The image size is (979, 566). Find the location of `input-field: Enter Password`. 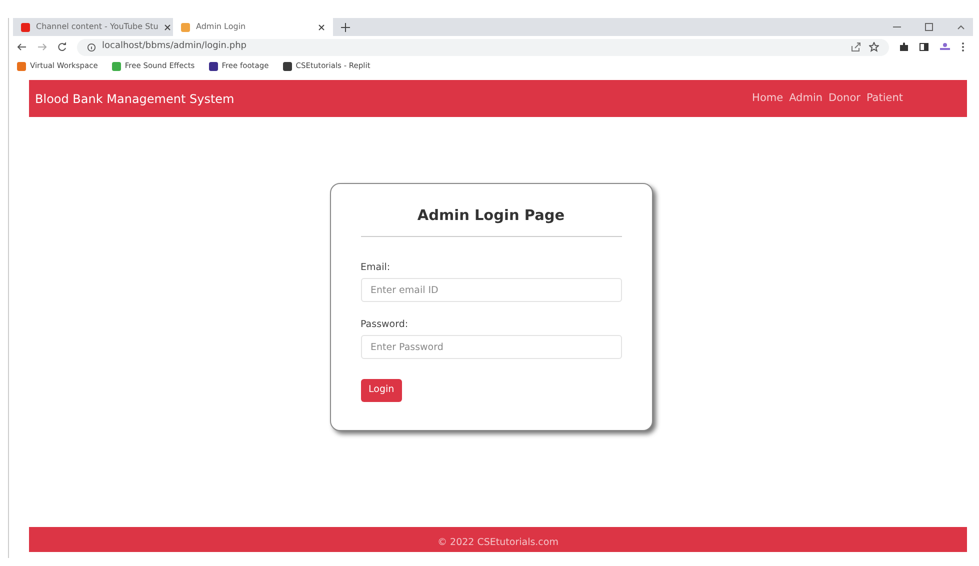

input-field: Enter Password is located at coordinates (491, 347).